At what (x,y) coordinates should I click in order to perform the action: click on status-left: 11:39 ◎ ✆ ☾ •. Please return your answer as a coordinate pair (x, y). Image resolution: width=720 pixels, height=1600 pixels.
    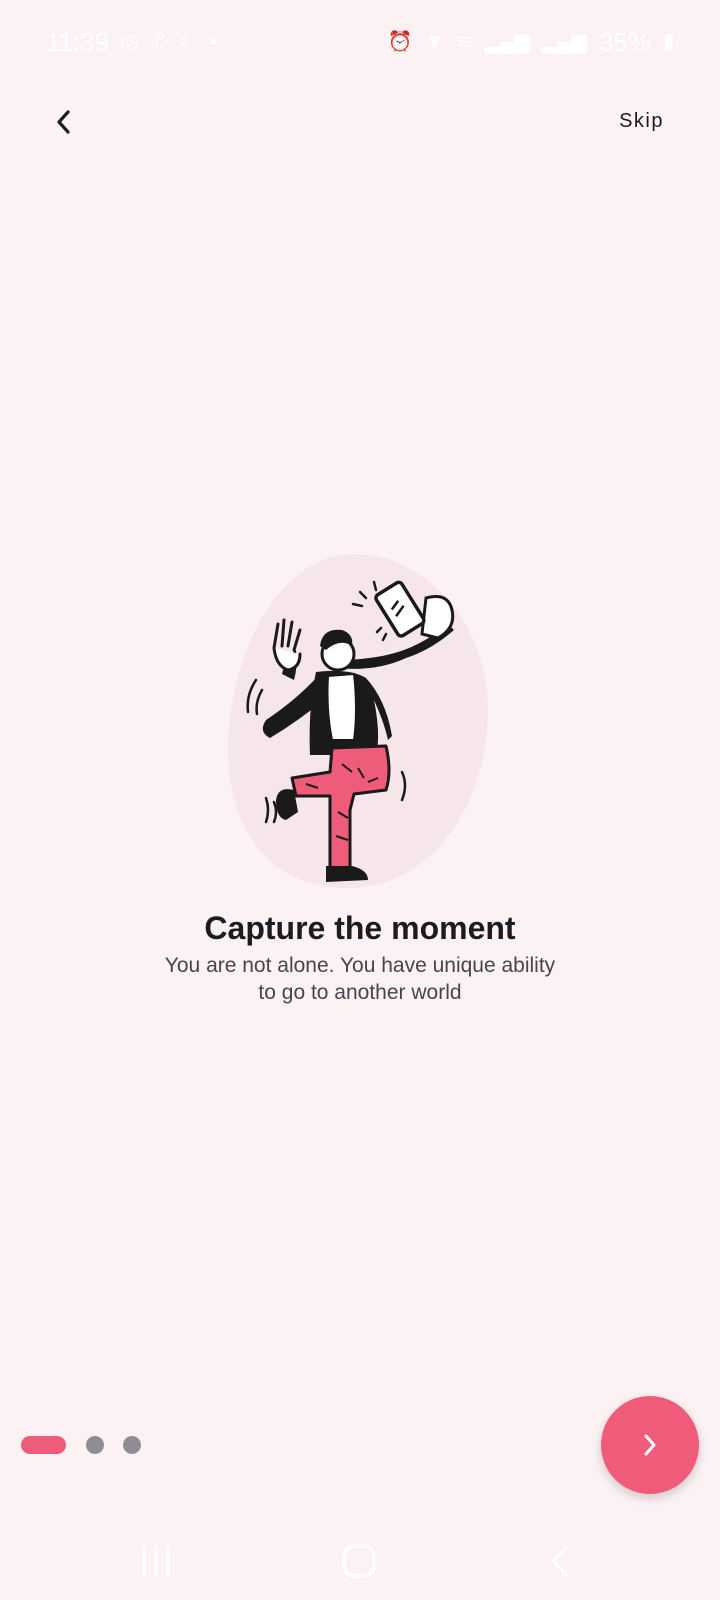
    Looking at the image, I should click on (131, 42).